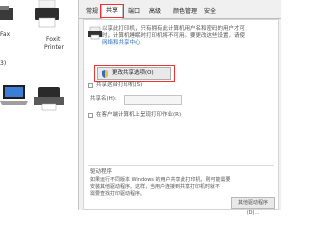  Describe the element at coordinates (92, 12) in the screenshot. I see `tab-general: 常规` at that location.